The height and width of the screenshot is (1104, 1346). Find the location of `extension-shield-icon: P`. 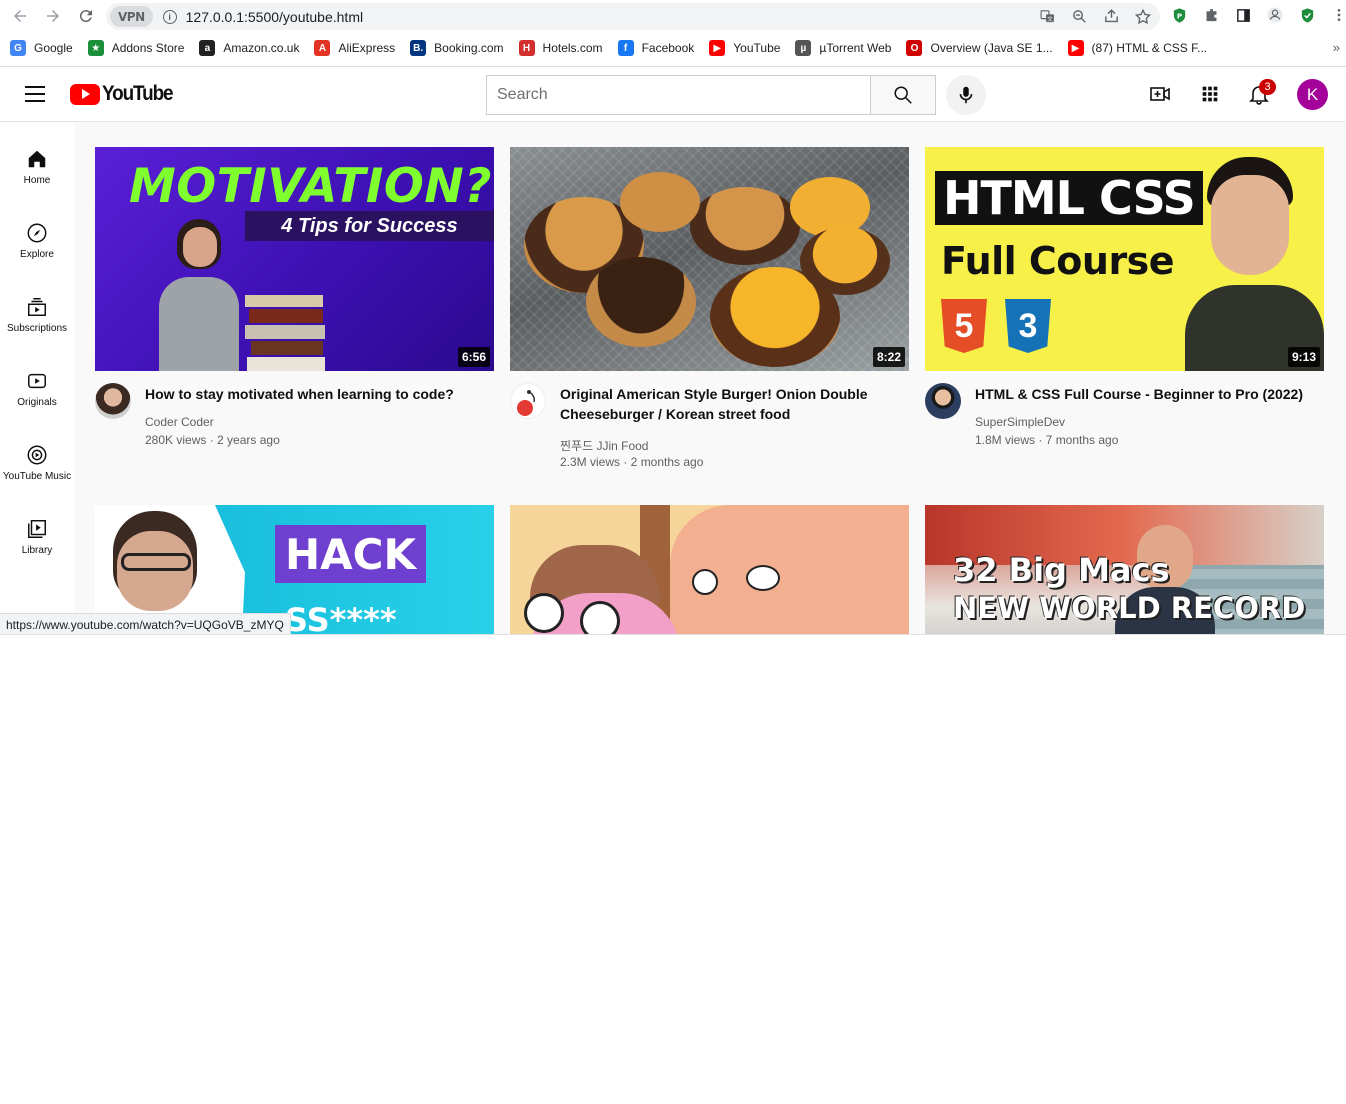

extension-shield-icon: P is located at coordinates (1179, 15).